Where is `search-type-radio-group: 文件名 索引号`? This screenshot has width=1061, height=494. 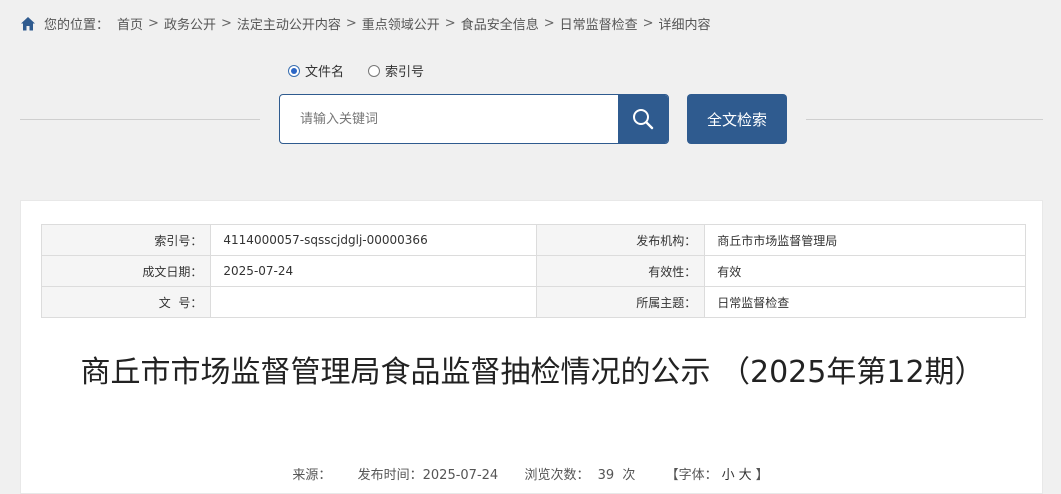
search-type-radio-group: 文件名 索引号 is located at coordinates (368, 70).